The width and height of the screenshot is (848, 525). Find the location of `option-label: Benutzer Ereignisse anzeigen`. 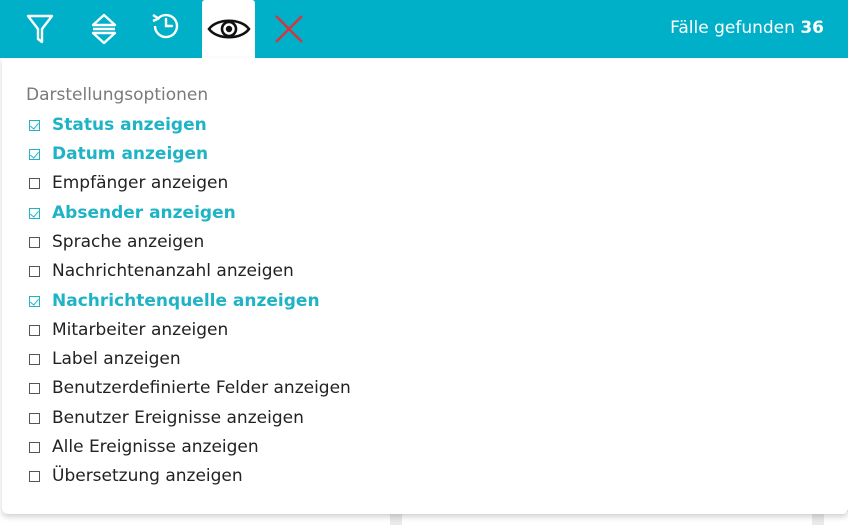

option-label: Benutzer Ereignisse anzeigen is located at coordinates (178, 418).